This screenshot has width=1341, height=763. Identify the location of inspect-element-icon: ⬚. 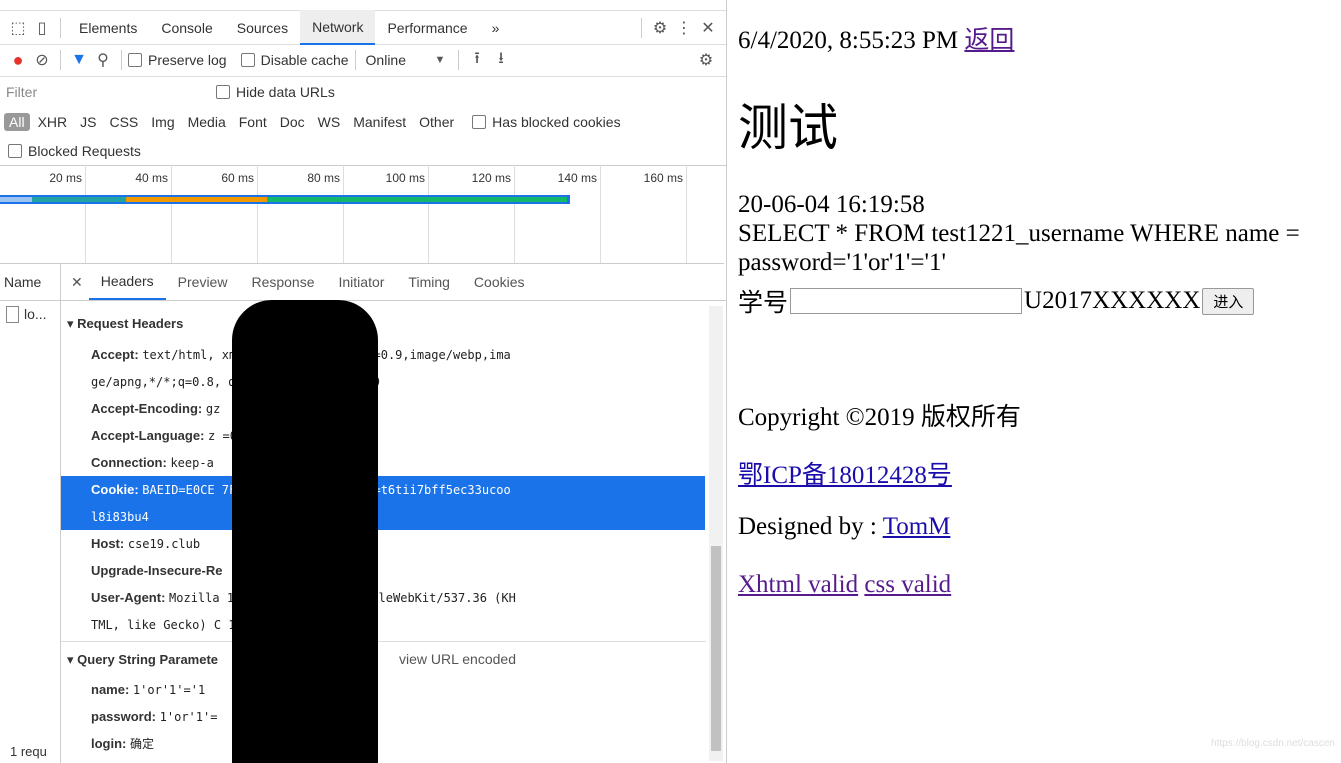
(18, 28).